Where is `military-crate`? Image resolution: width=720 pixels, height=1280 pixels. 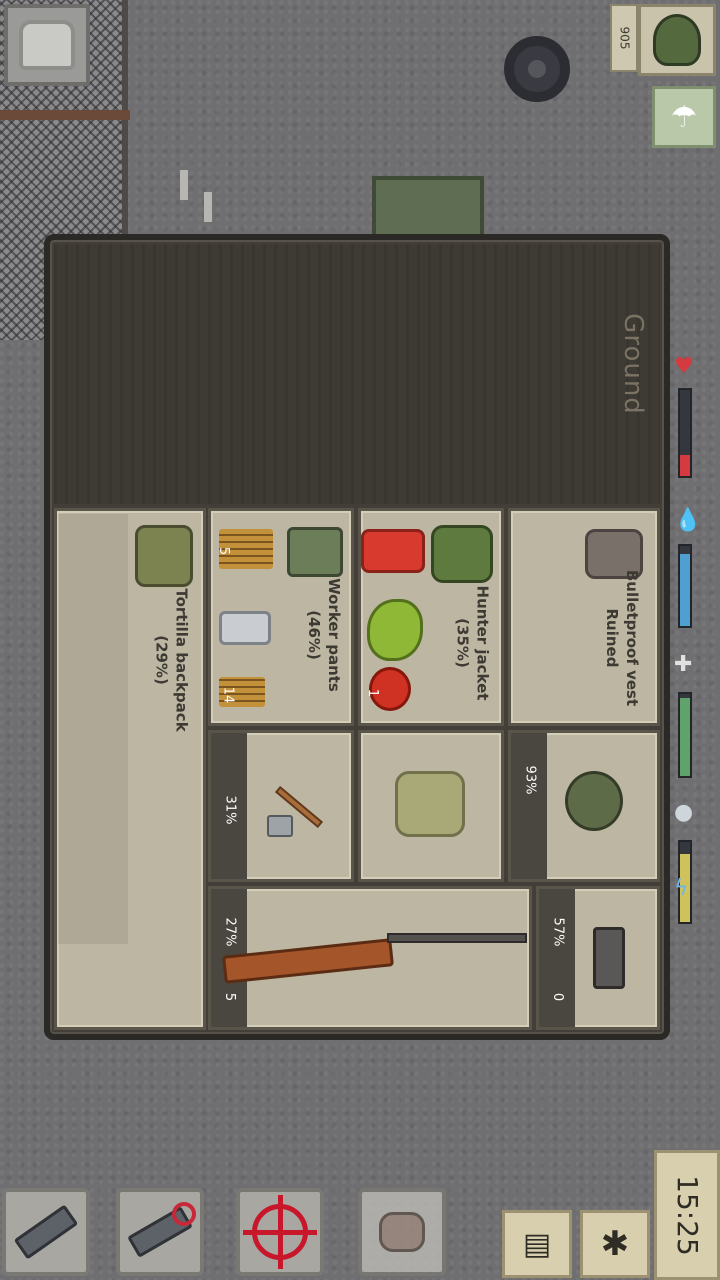 military-crate is located at coordinates (428, 208).